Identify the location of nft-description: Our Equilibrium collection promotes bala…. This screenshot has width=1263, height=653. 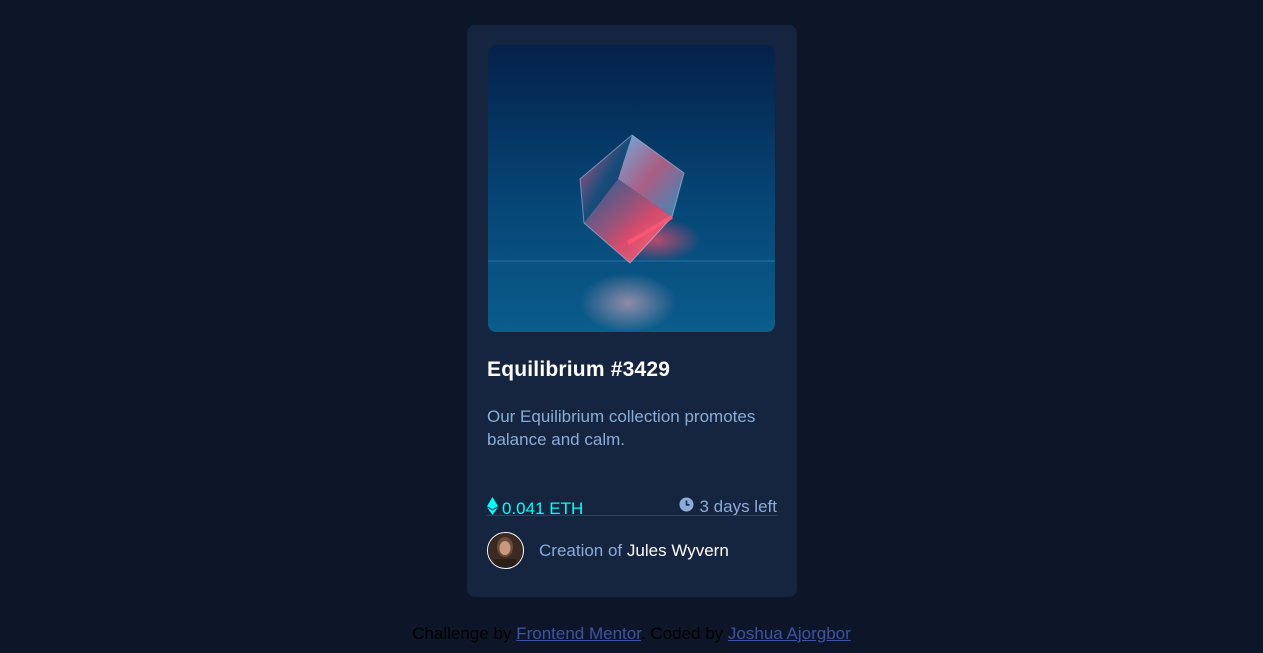
(621, 428).